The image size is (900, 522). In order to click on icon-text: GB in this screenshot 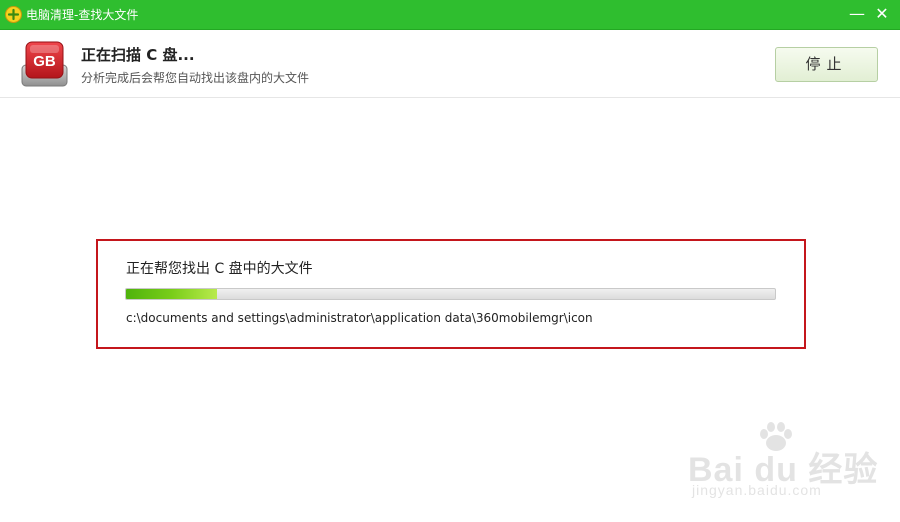, I will do `click(44, 61)`.